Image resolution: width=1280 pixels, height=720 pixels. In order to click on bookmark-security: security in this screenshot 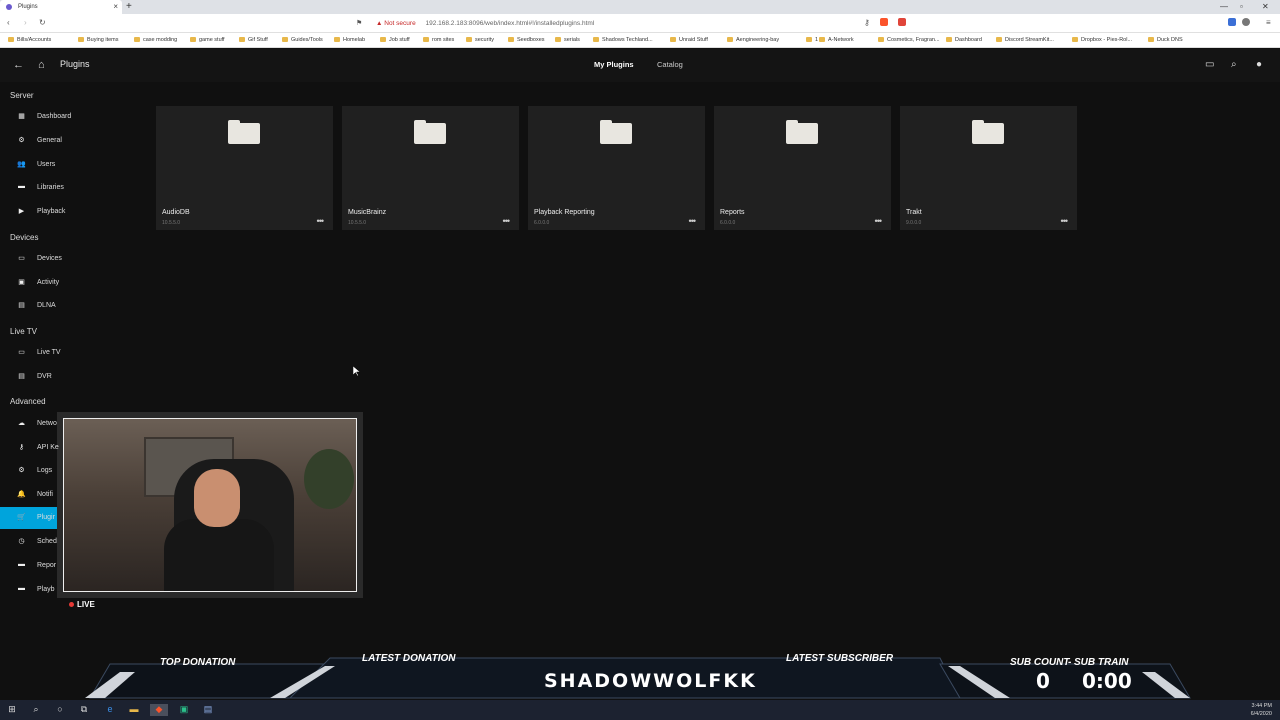, I will do `click(480, 40)`.